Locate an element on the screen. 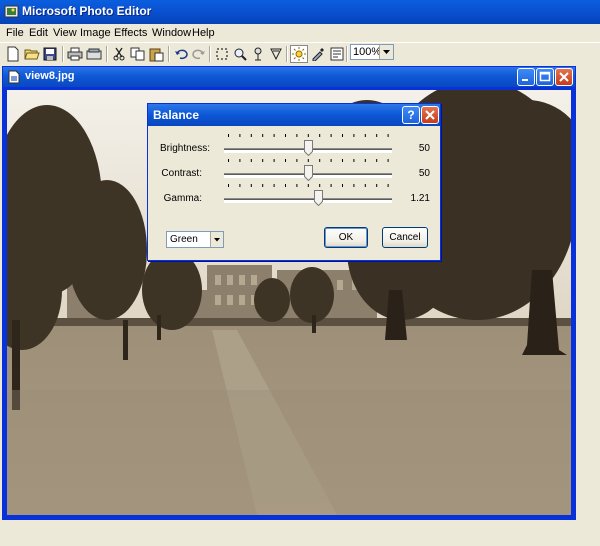  menu-window: Window is located at coordinates (171, 33).